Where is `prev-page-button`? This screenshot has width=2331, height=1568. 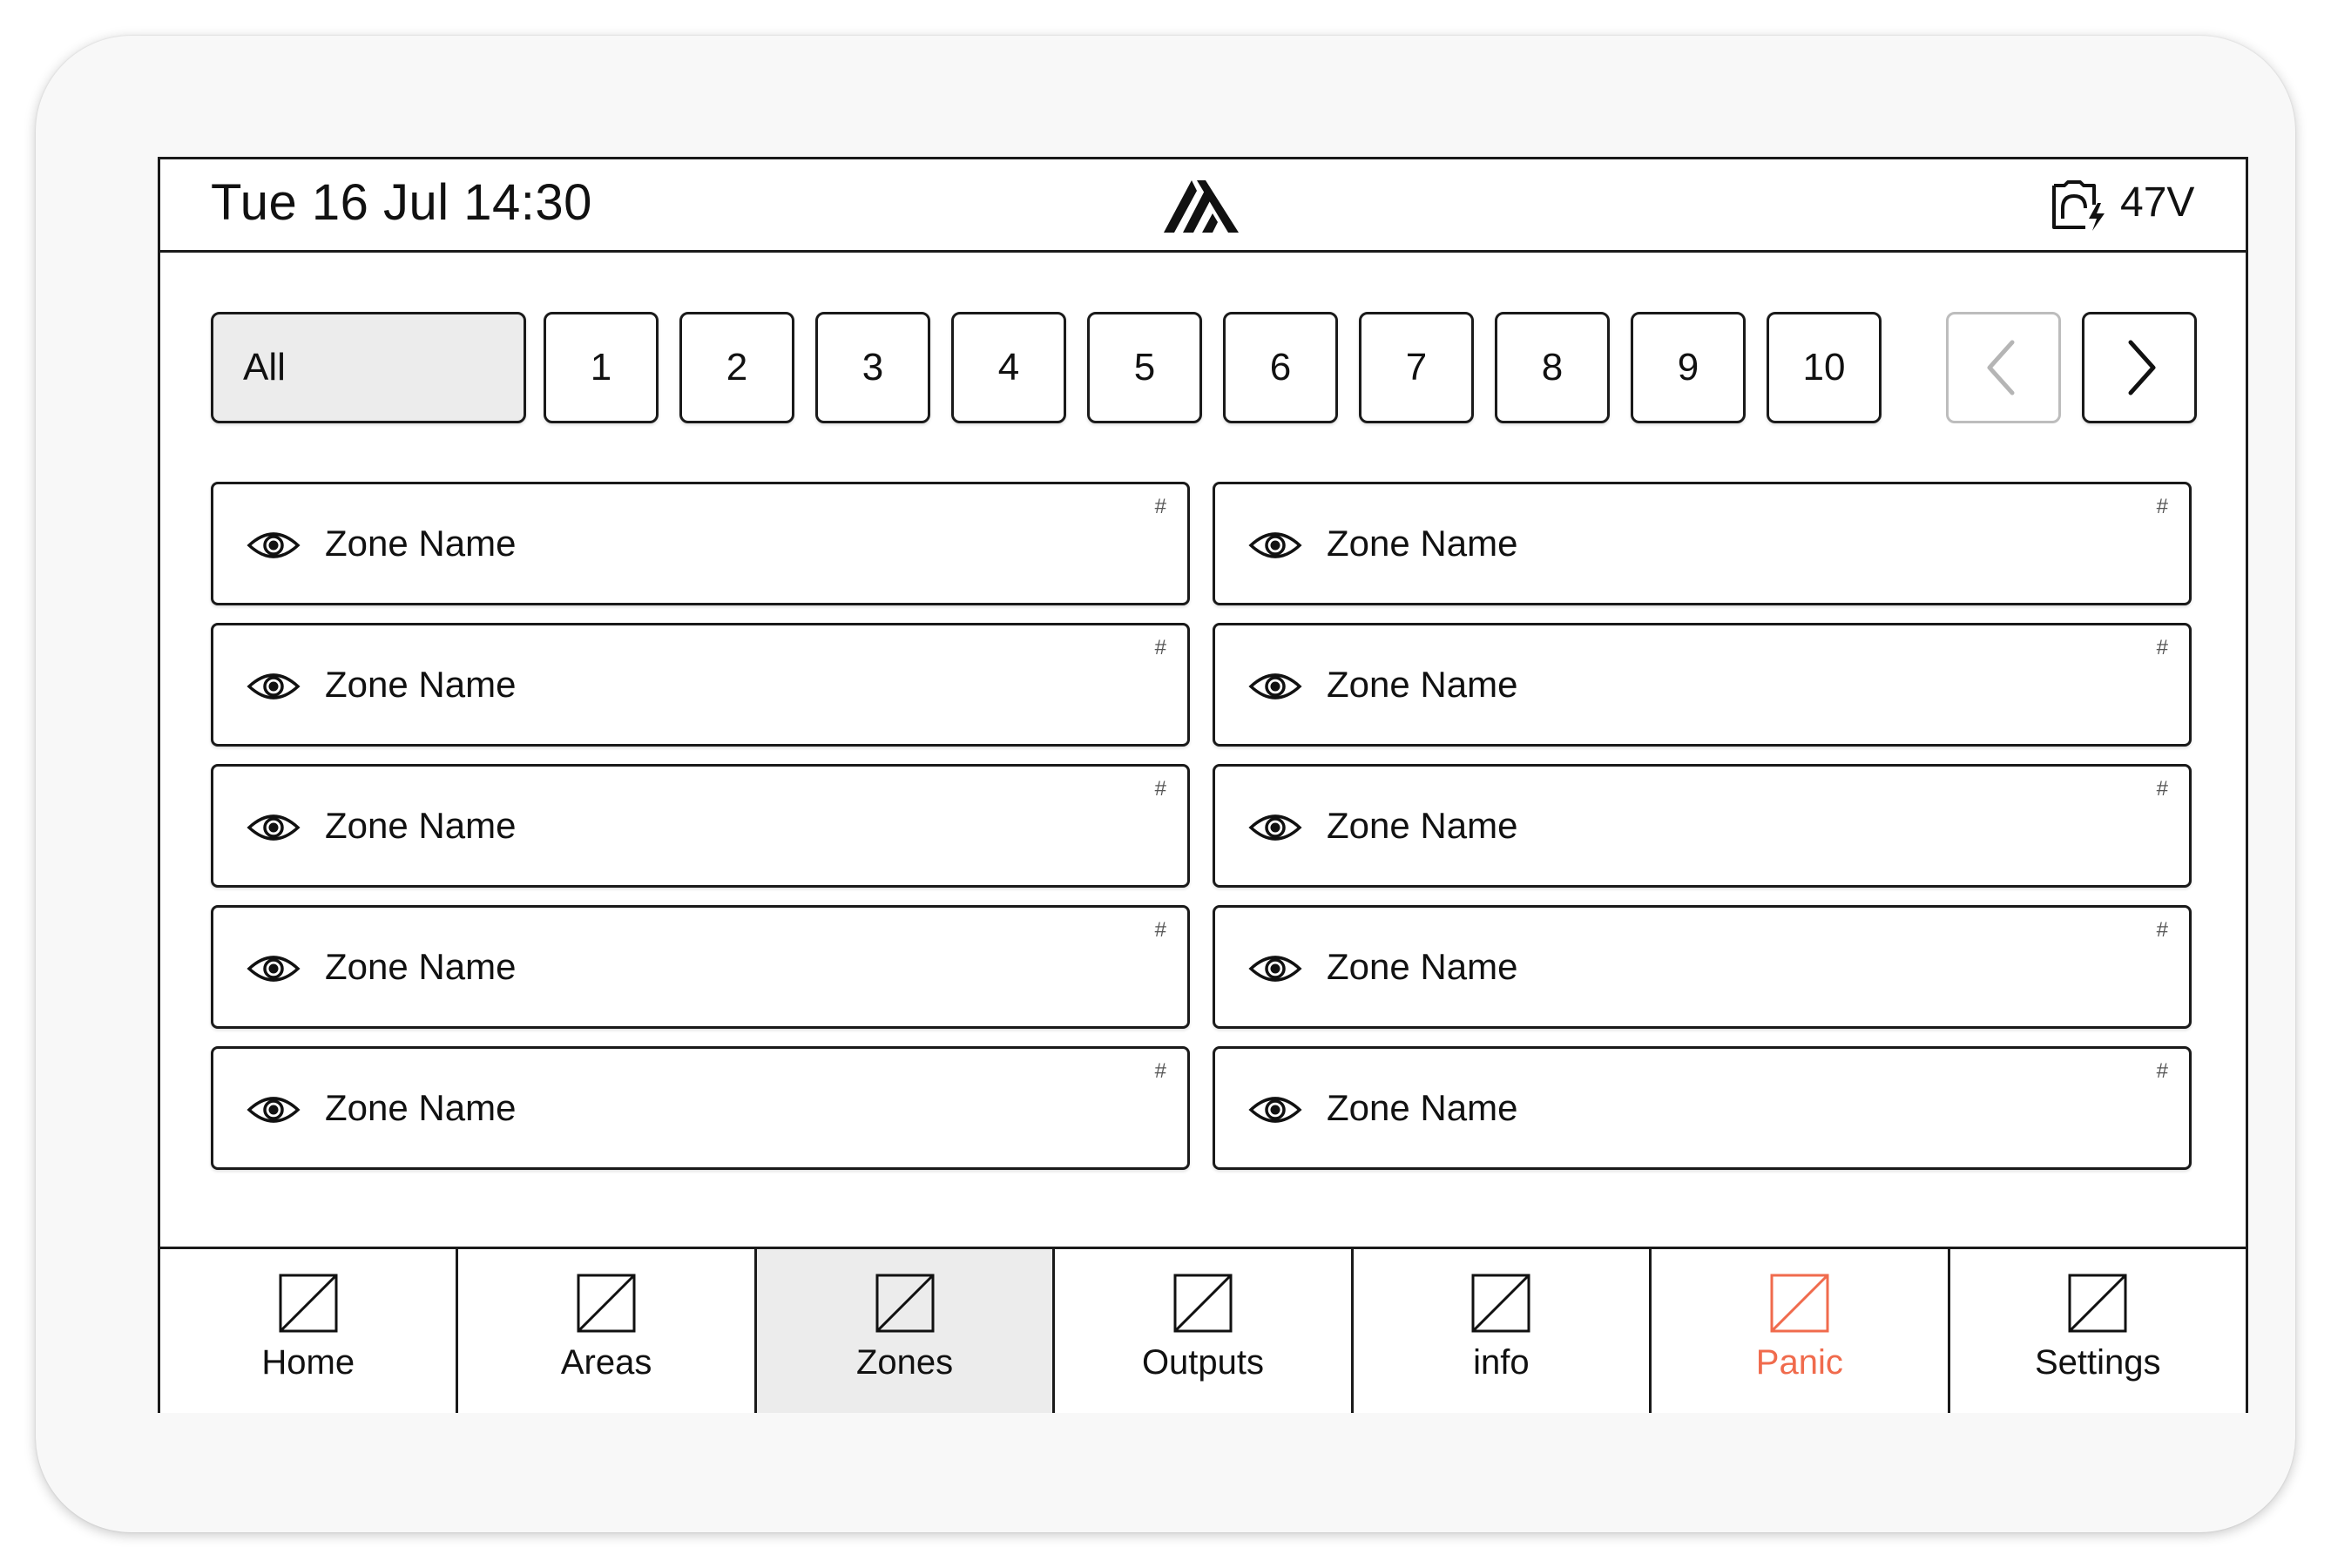
prev-page-button is located at coordinates (2003, 367).